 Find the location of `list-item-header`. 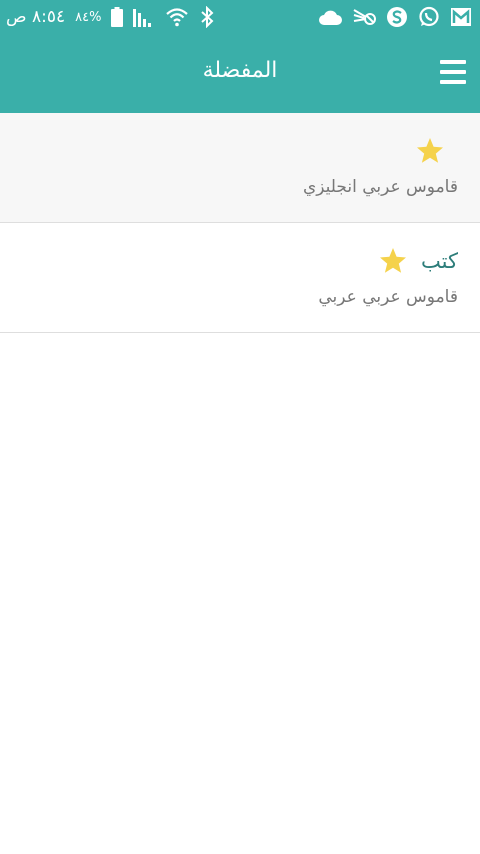

list-item-header is located at coordinates (437, 150).